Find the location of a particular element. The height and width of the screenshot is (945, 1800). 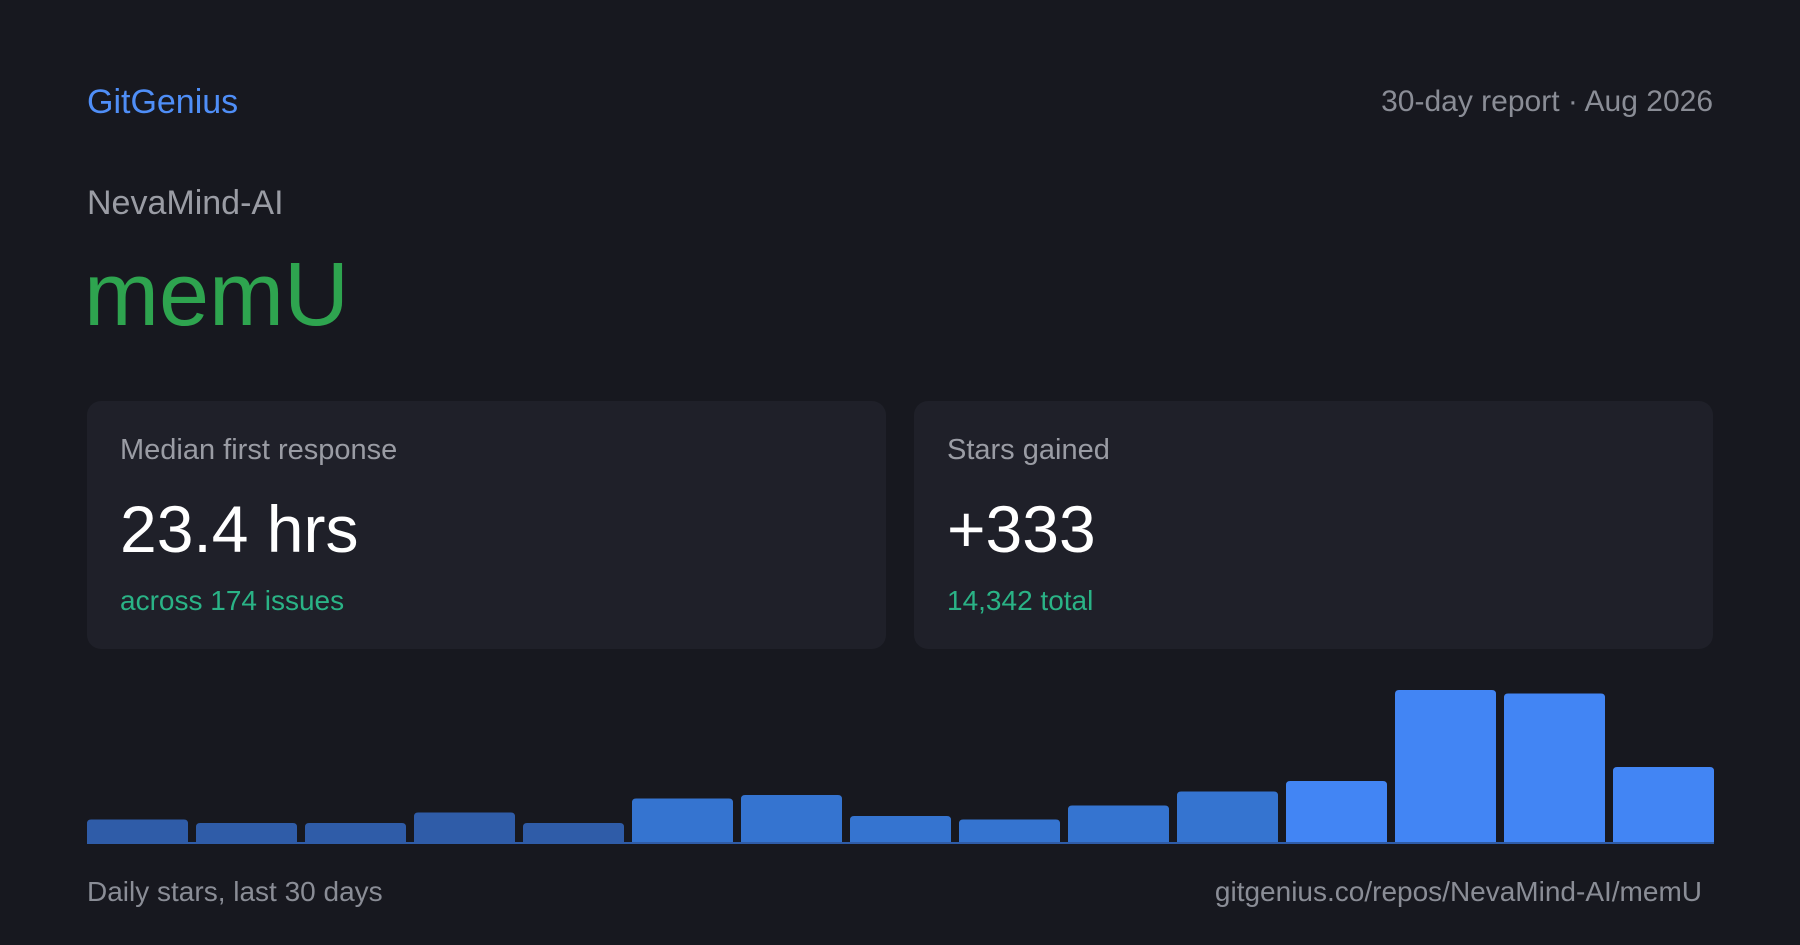

daily-stars-chart is located at coordinates (900, 767).